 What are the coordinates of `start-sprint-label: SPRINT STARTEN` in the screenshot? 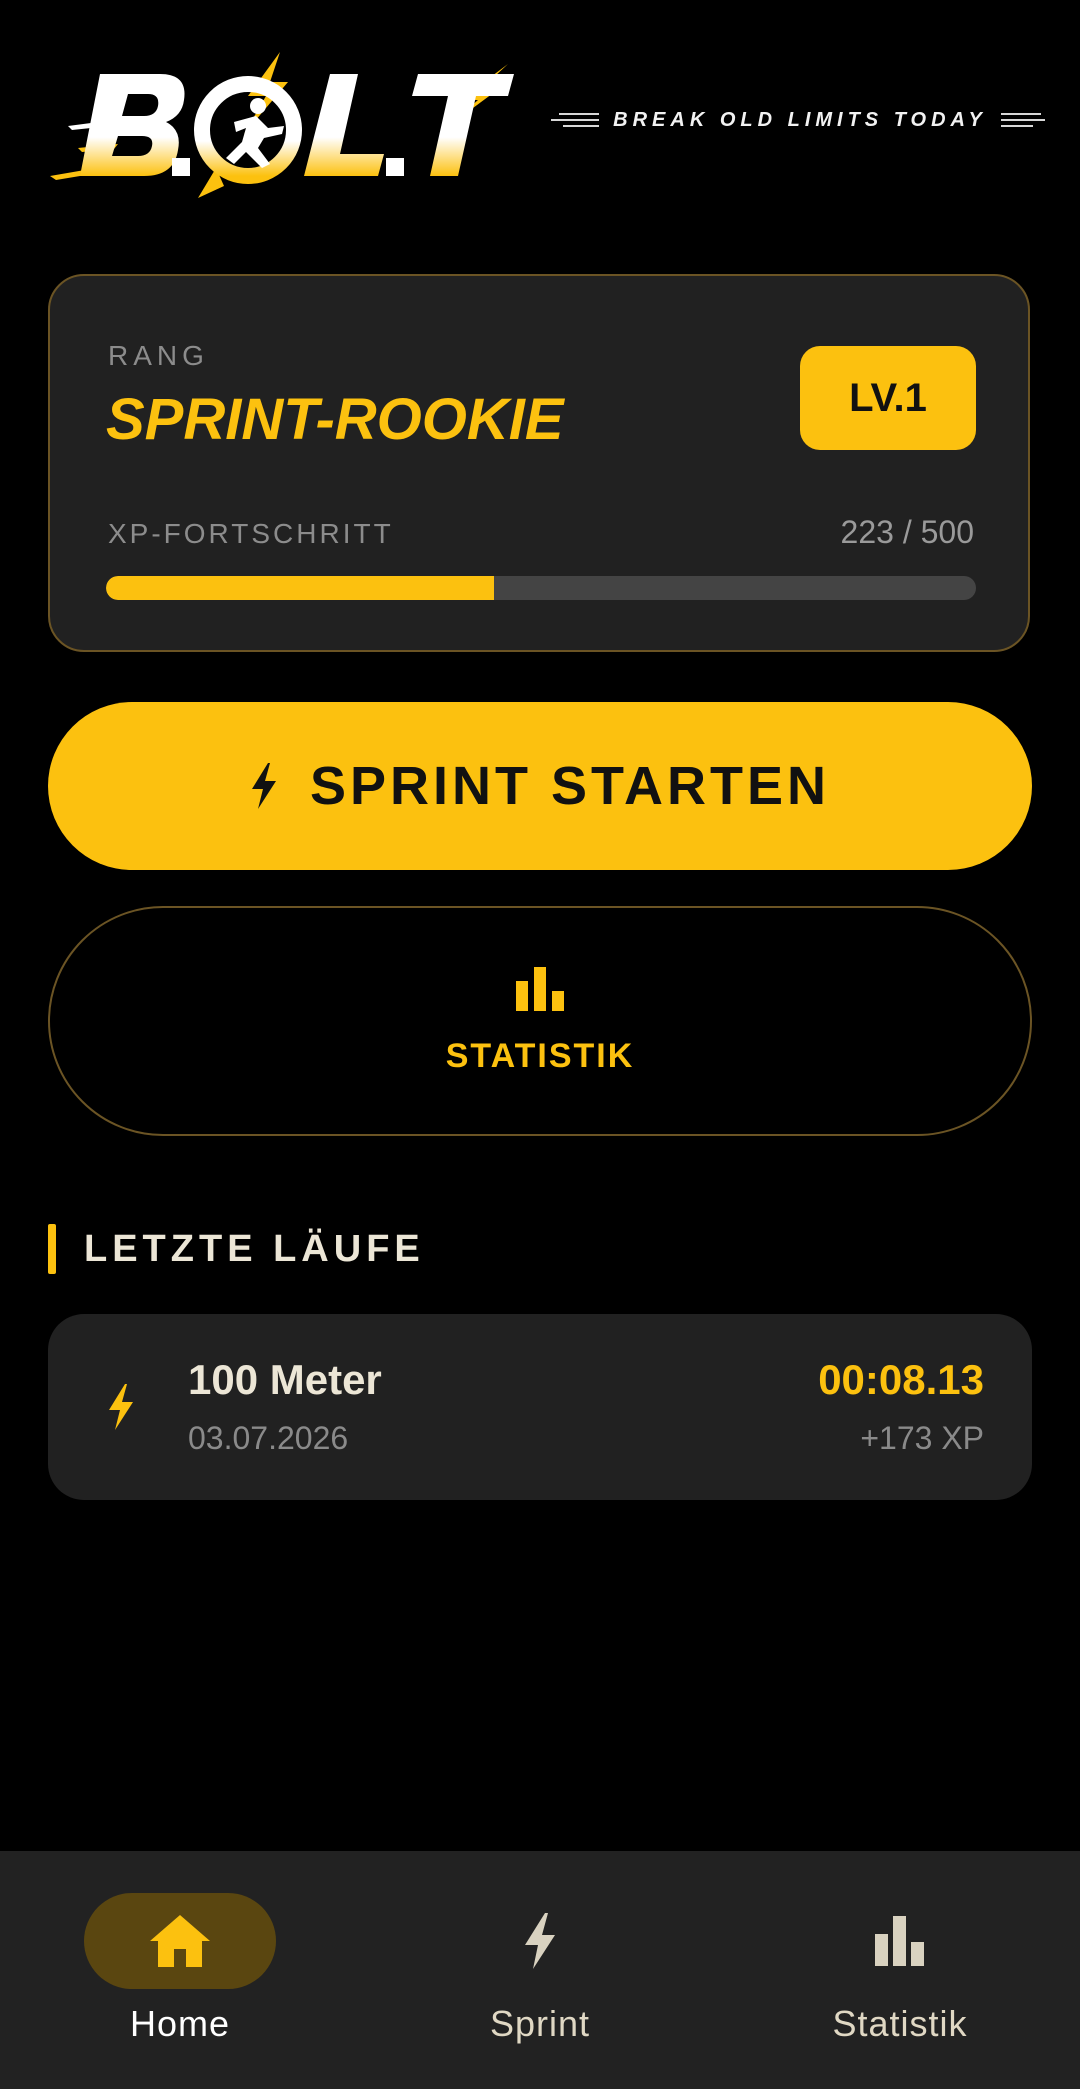 It's located at (569, 786).